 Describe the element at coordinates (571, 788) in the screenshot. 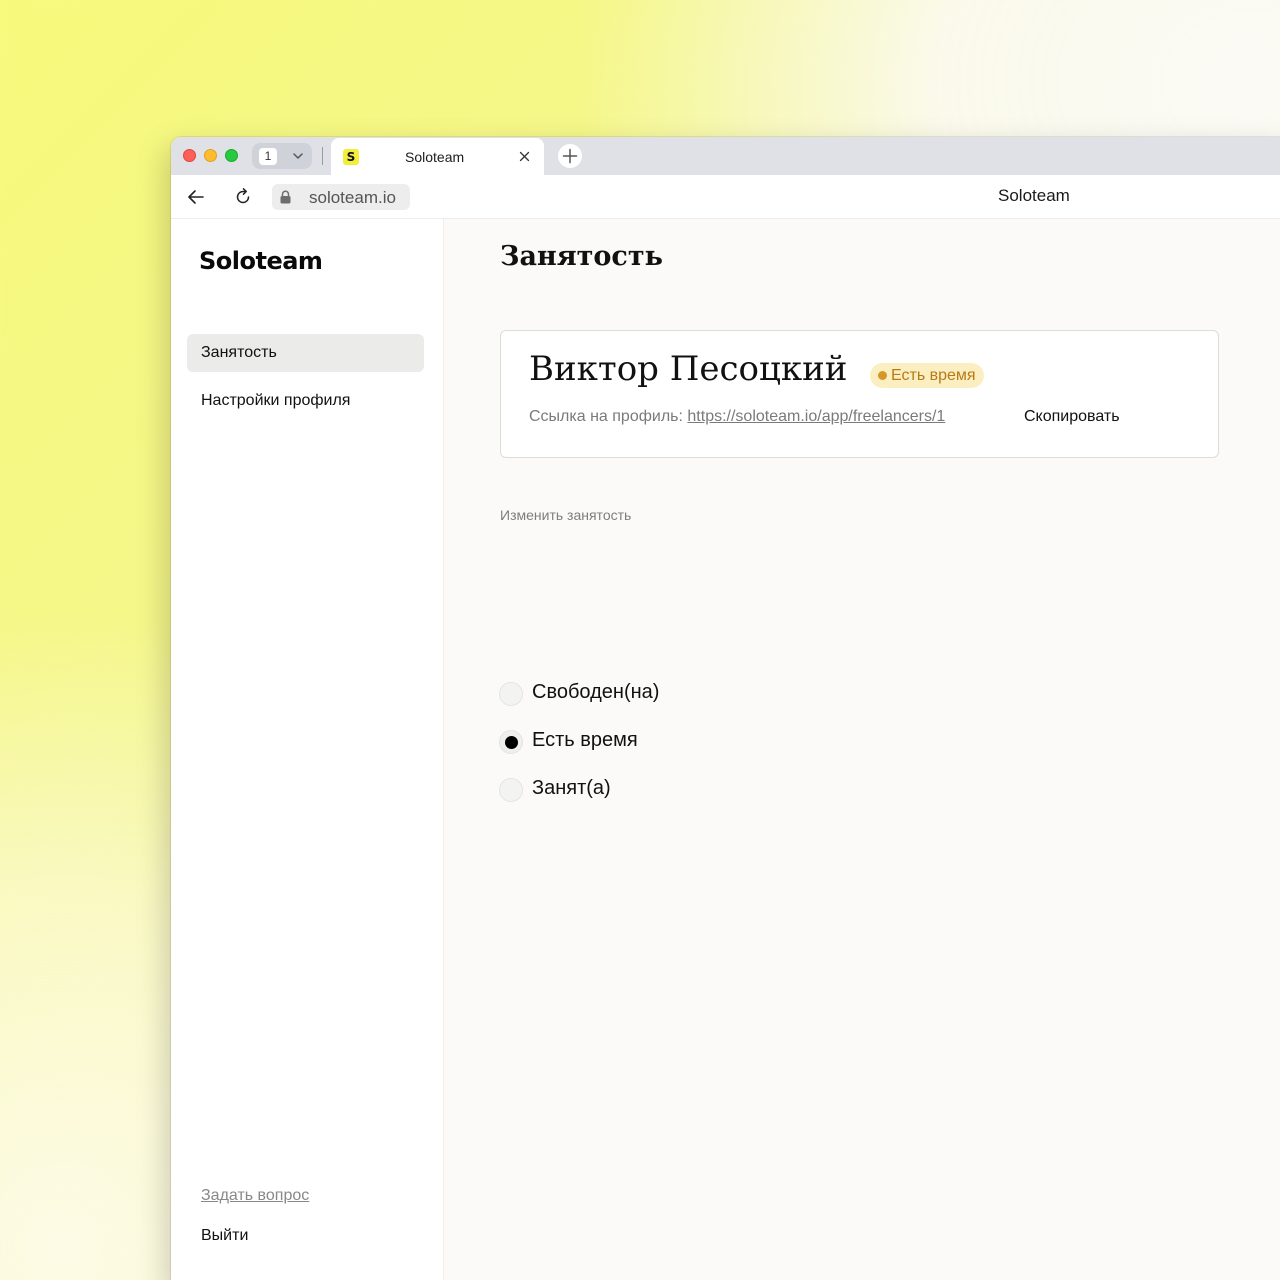

I see `radio-label: Занят(а)` at that location.